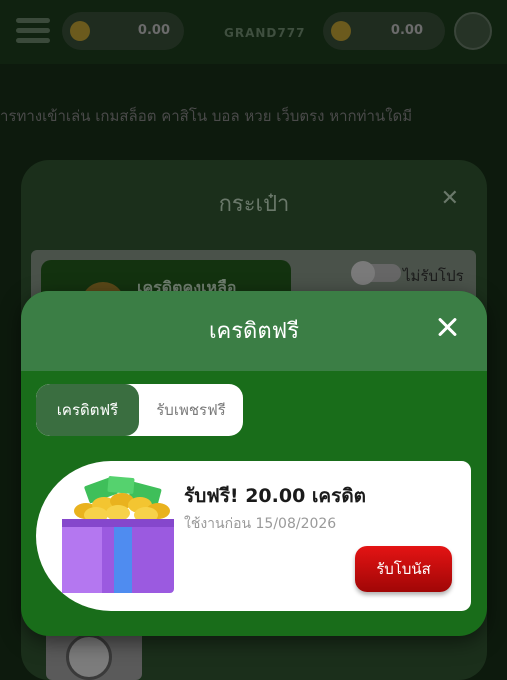 This screenshot has height=680, width=507. What do you see at coordinates (406, 30) in the screenshot?
I see `balance-right-value: 0.00` at bounding box center [406, 30].